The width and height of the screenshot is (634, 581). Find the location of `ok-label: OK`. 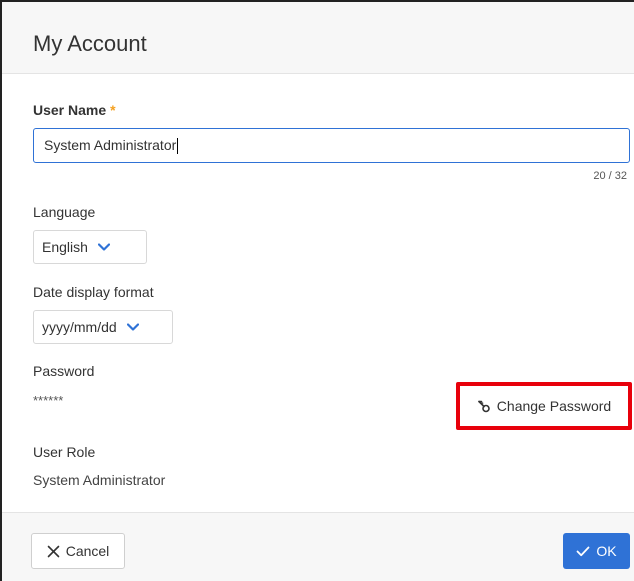

ok-label: OK is located at coordinates (606, 551).